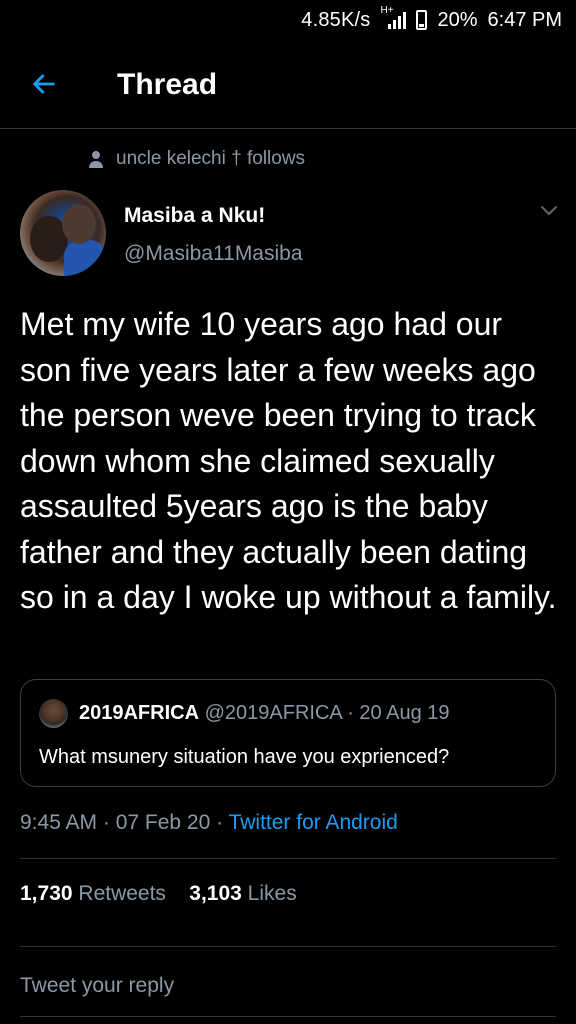  Describe the element at coordinates (393, 18) in the screenshot. I see `signal-icon: H+` at that location.